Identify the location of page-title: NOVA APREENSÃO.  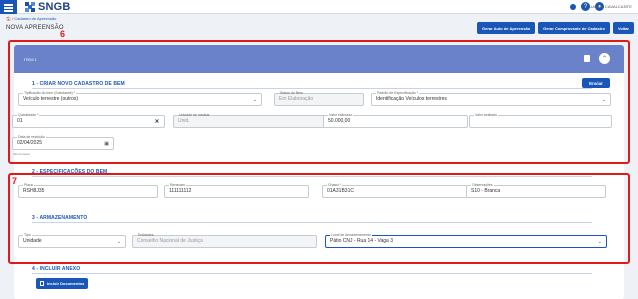
(35, 28).